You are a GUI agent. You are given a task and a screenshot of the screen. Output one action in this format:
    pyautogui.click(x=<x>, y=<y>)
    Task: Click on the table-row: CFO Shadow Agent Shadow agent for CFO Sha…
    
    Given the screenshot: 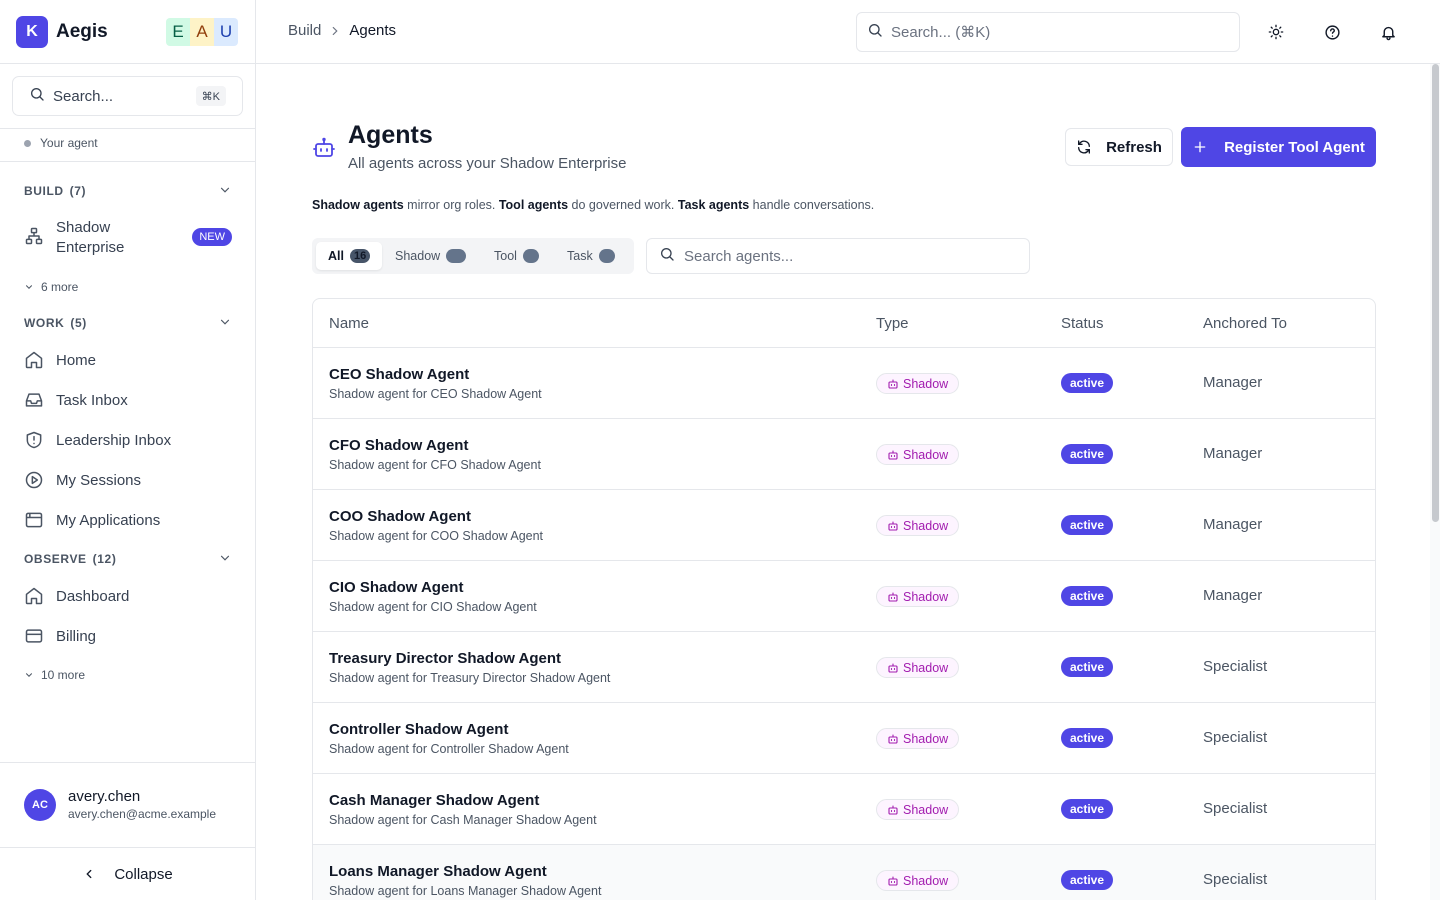 What is the action you would take?
    pyautogui.click(x=844, y=454)
    